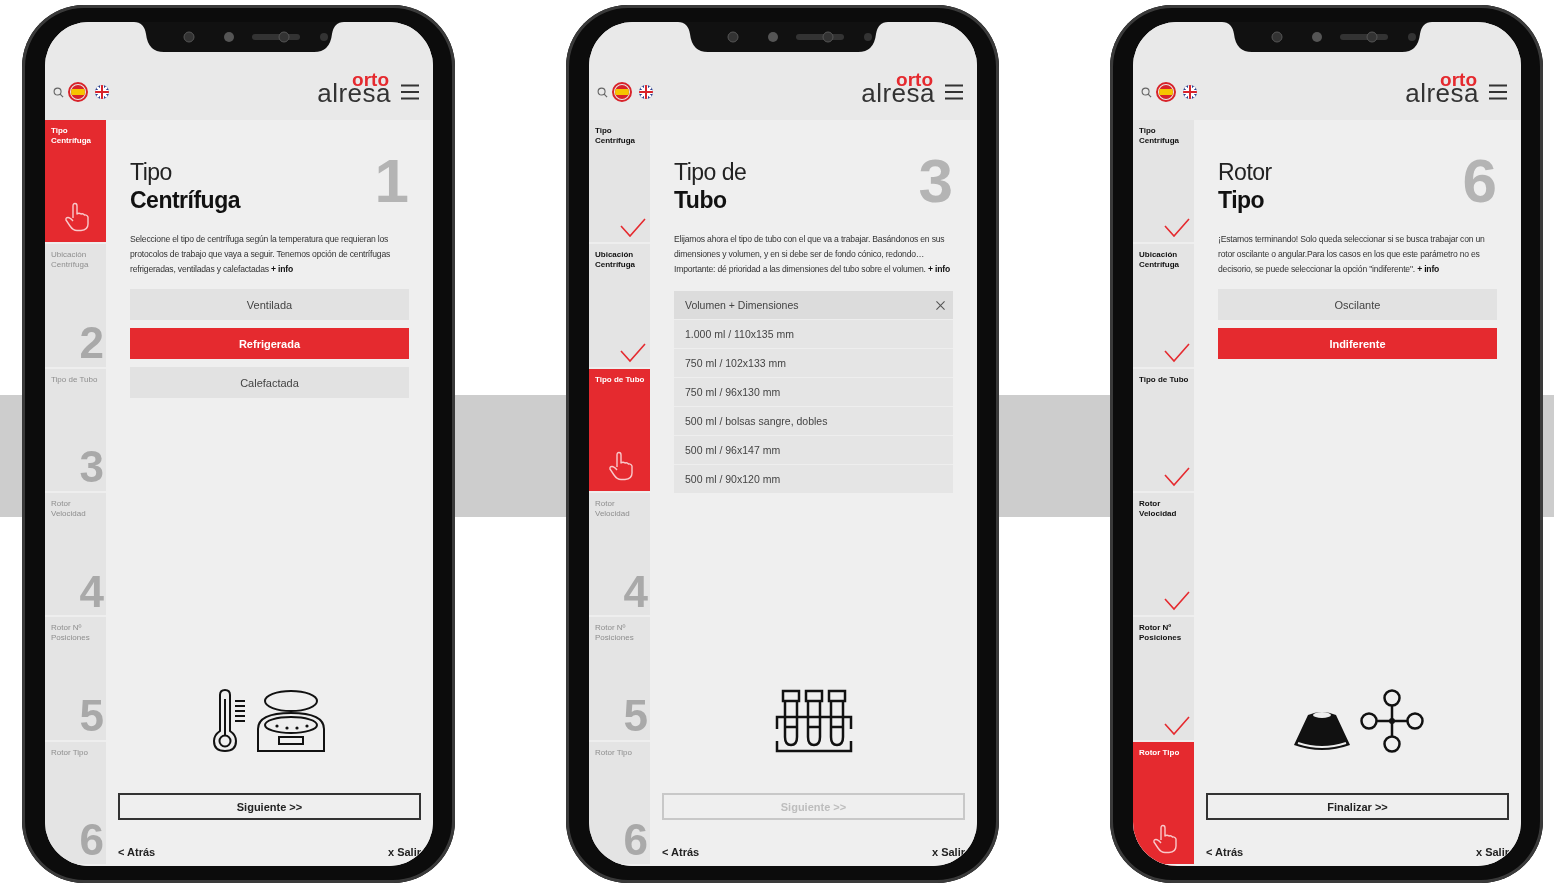 Image resolution: width=1554 pixels, height=884 pixels. I want to click on dropdown-header: Volumen + Dimensiones, so click(742, 305).